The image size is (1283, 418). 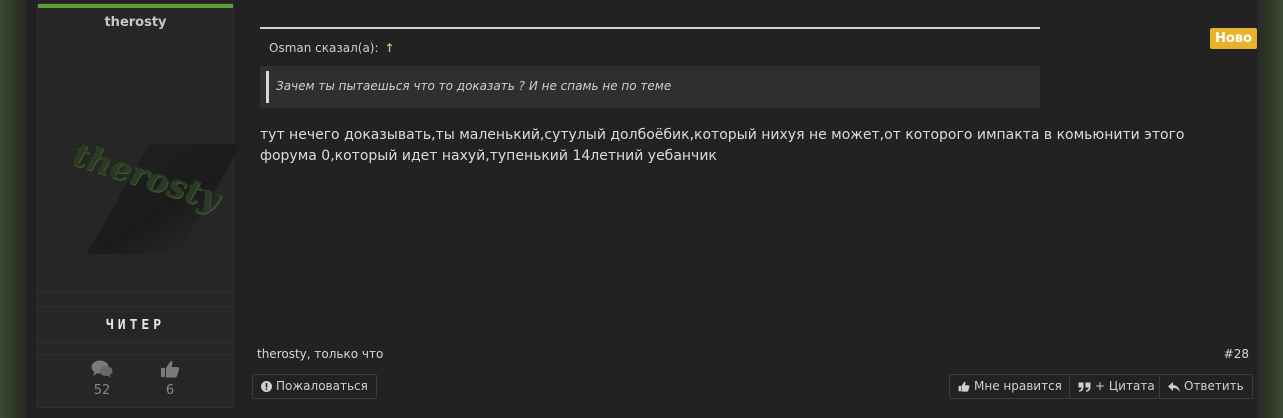 What do you see at coordinates (102, 379) in the screenshot?
I see `messages-stat: 52` at bounding box center [102, 379].